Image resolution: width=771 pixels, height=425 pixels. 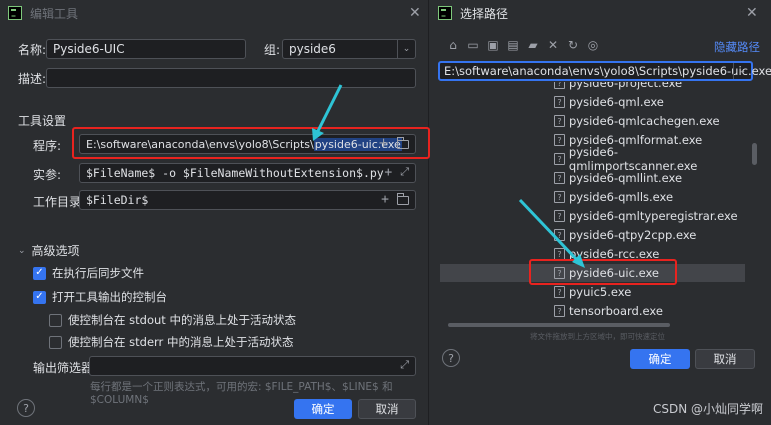 What do you see at coordinates (473, 45) in the screenshot?
I see `desktop-icon: ▭` at bounding box center [473, 45].